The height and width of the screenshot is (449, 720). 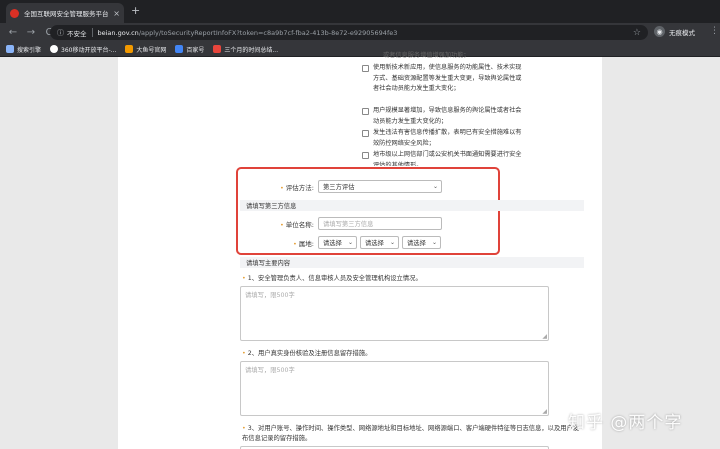 What do you see at coordinates (29, 50) in the screenshot?
I see `bookmark-label: 搜索引擎` at bounding box center [29, 50].